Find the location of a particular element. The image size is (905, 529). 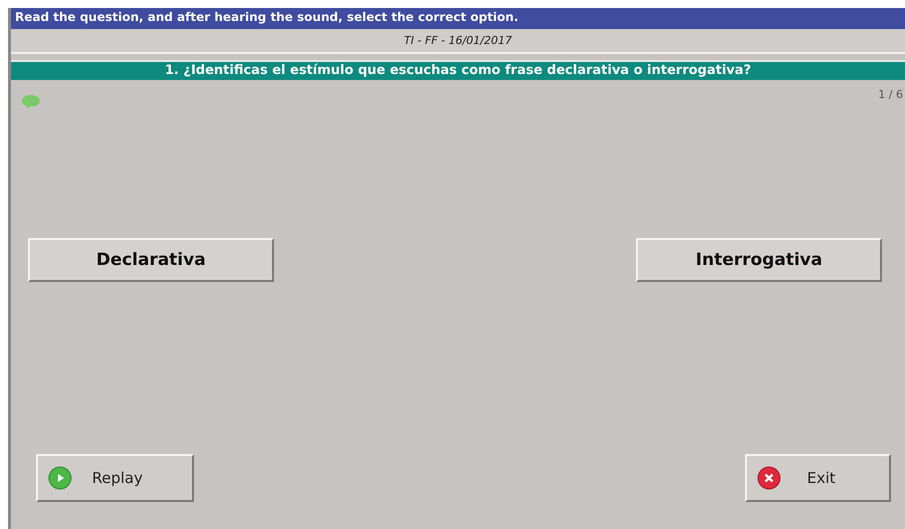

speech-bubble-icon is located at coordinates (31, 102).